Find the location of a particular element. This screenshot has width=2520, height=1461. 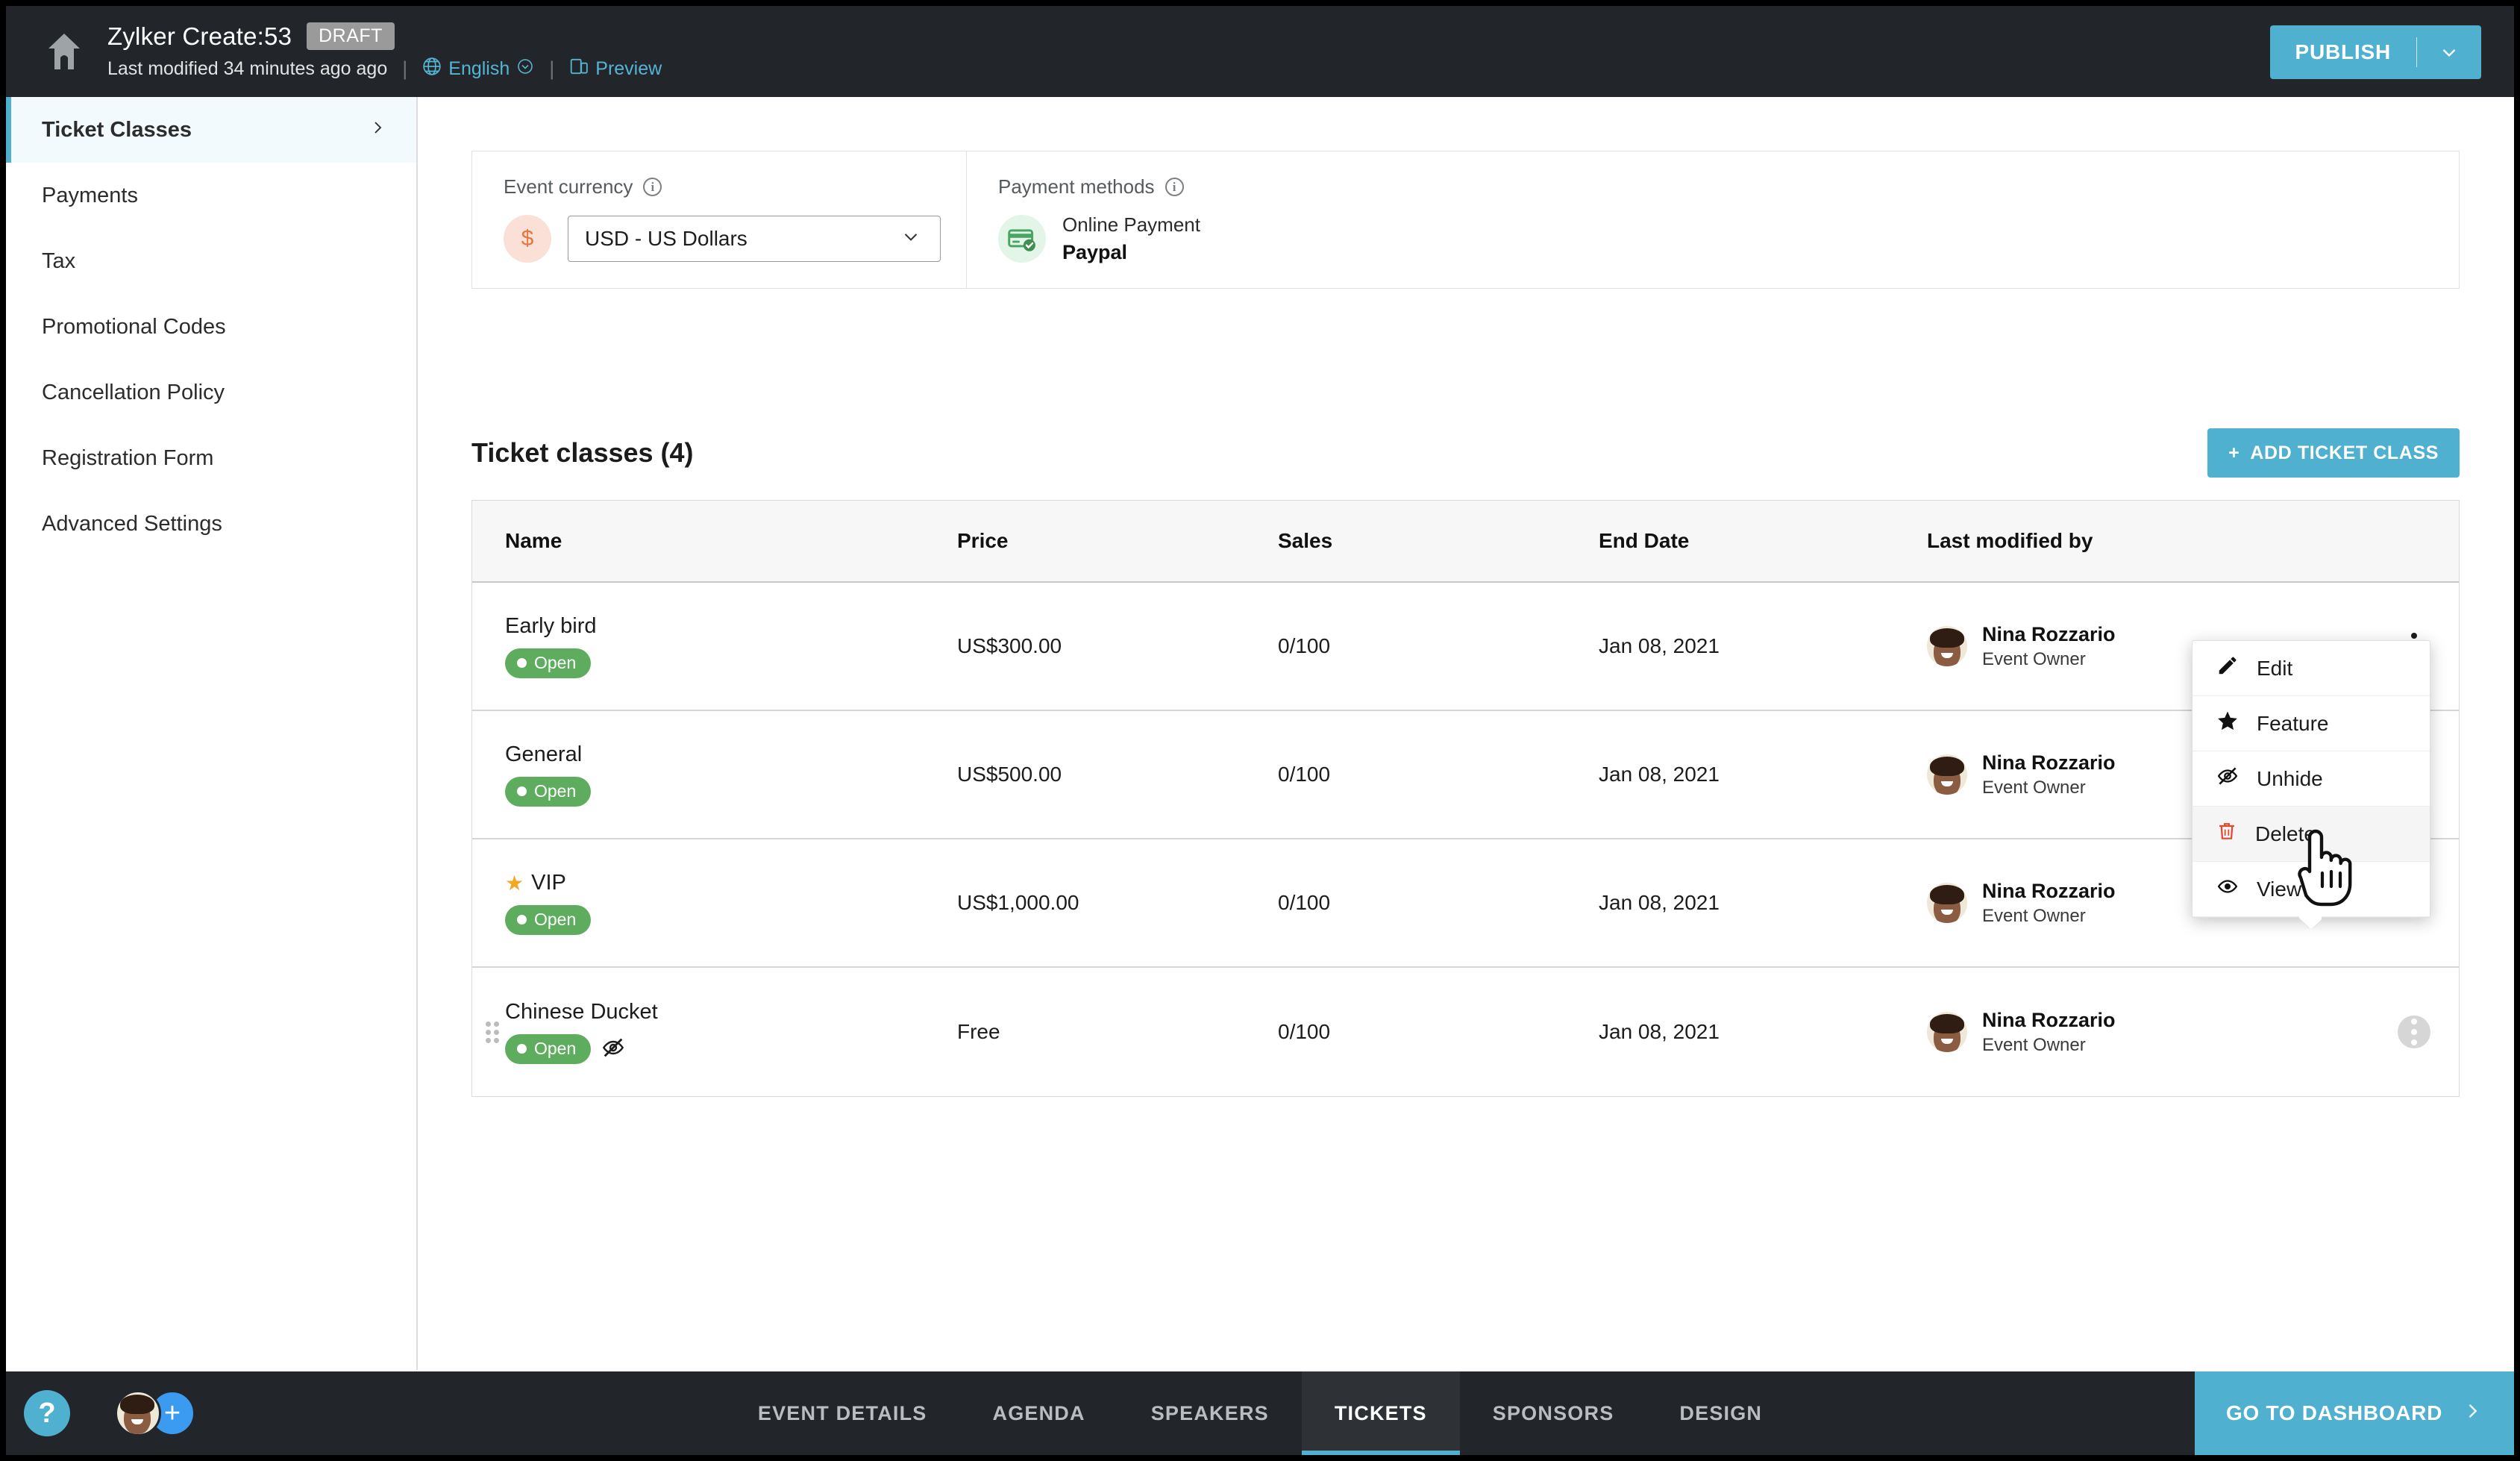

preview-icon is located at coordinates (579, 69).